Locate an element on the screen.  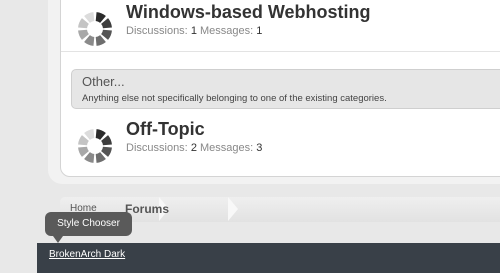
discussions-count: 1 is located at coordinates (193, 31).